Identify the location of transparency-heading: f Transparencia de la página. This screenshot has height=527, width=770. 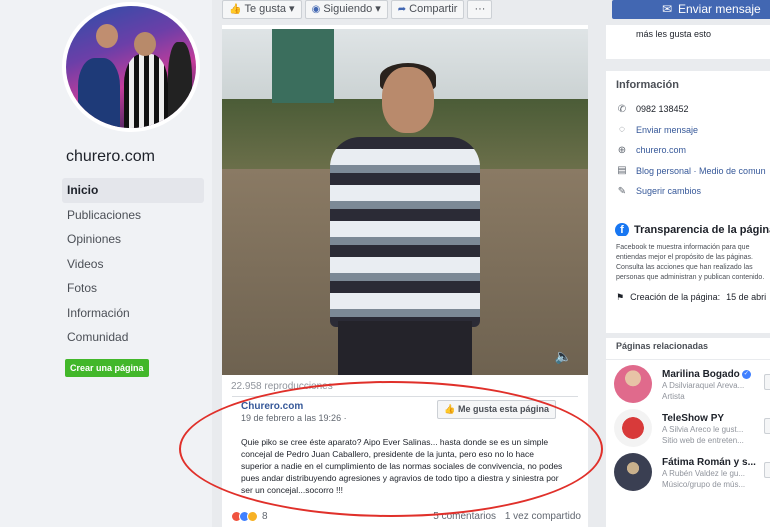
(688, 225).